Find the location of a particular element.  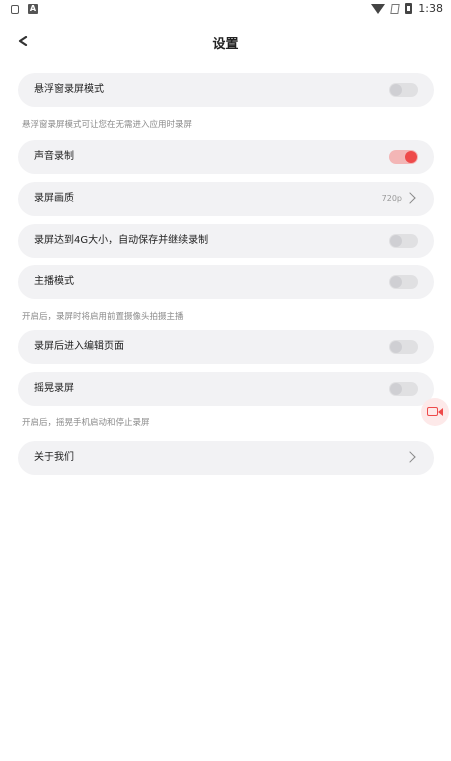

setting-quality: 录屏画质 720p is located at coordinates (226, 199).